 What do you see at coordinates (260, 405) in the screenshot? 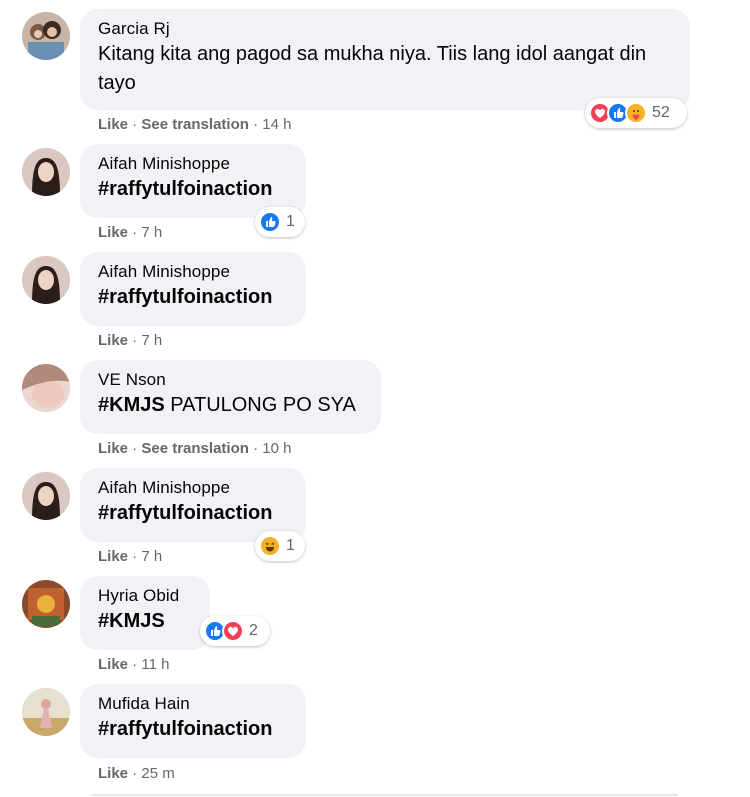
I see `comment-text-rest: PATULONG PO SYA` at bounding box center [260, 405].